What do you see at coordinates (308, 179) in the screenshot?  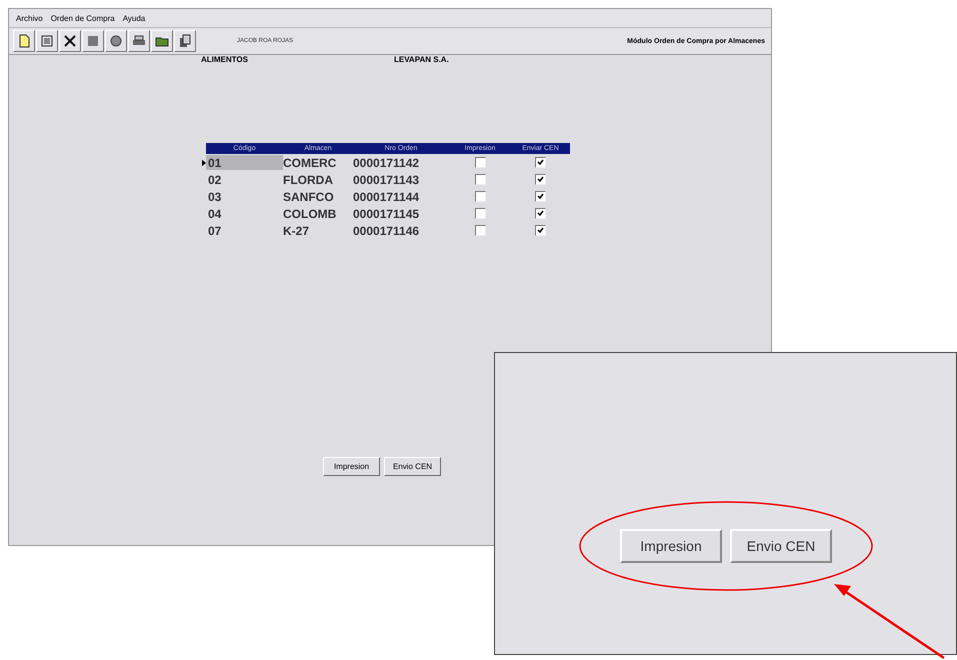 I see `table-cell-text: FLORDA` at bounding box center [308, 179].